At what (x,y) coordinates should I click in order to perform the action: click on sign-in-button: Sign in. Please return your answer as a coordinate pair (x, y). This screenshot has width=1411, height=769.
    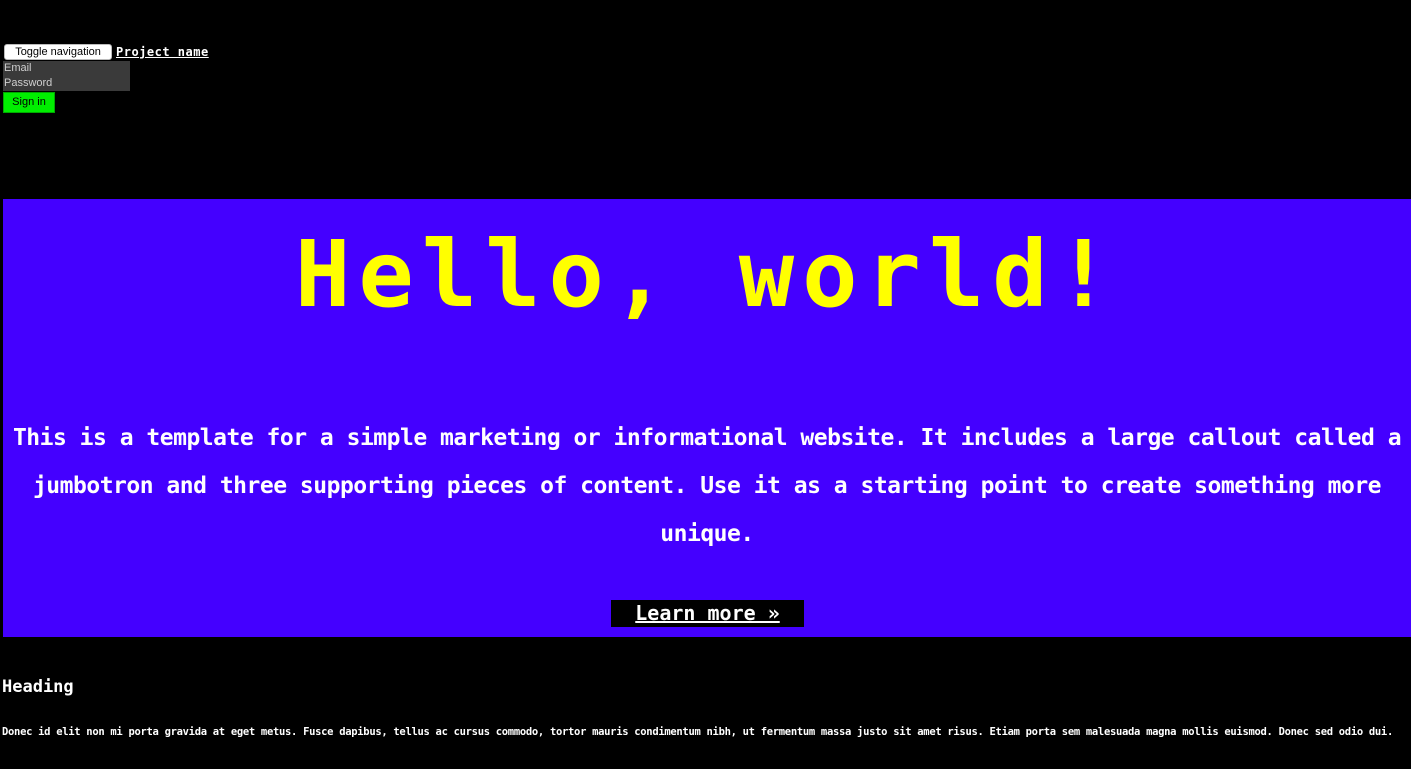
    Looking at the image, I should click on (29, 102).